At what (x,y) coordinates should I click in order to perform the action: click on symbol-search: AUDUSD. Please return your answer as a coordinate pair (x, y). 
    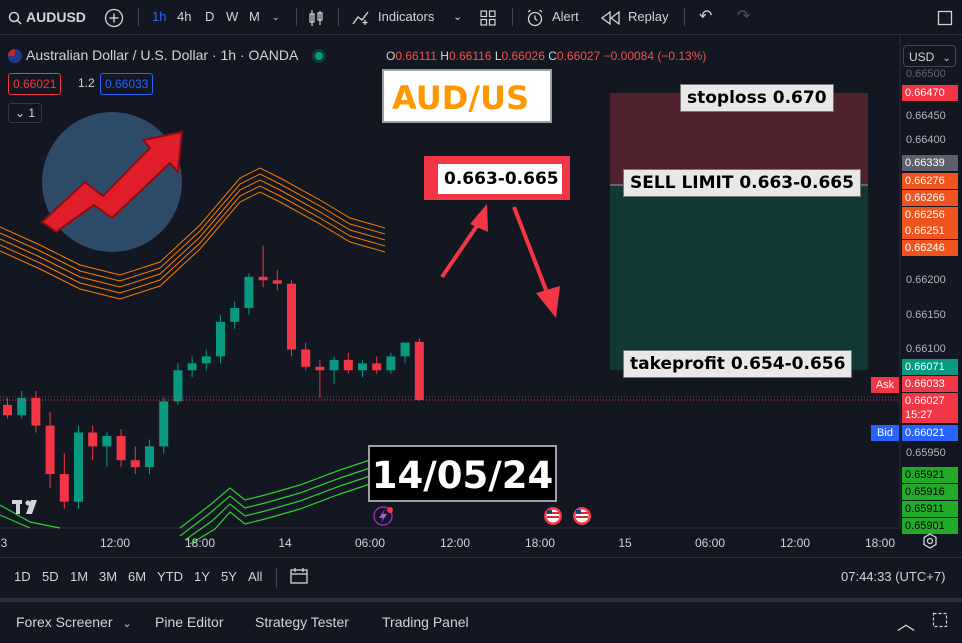
    Looking at the image, I should click on (56, 17).